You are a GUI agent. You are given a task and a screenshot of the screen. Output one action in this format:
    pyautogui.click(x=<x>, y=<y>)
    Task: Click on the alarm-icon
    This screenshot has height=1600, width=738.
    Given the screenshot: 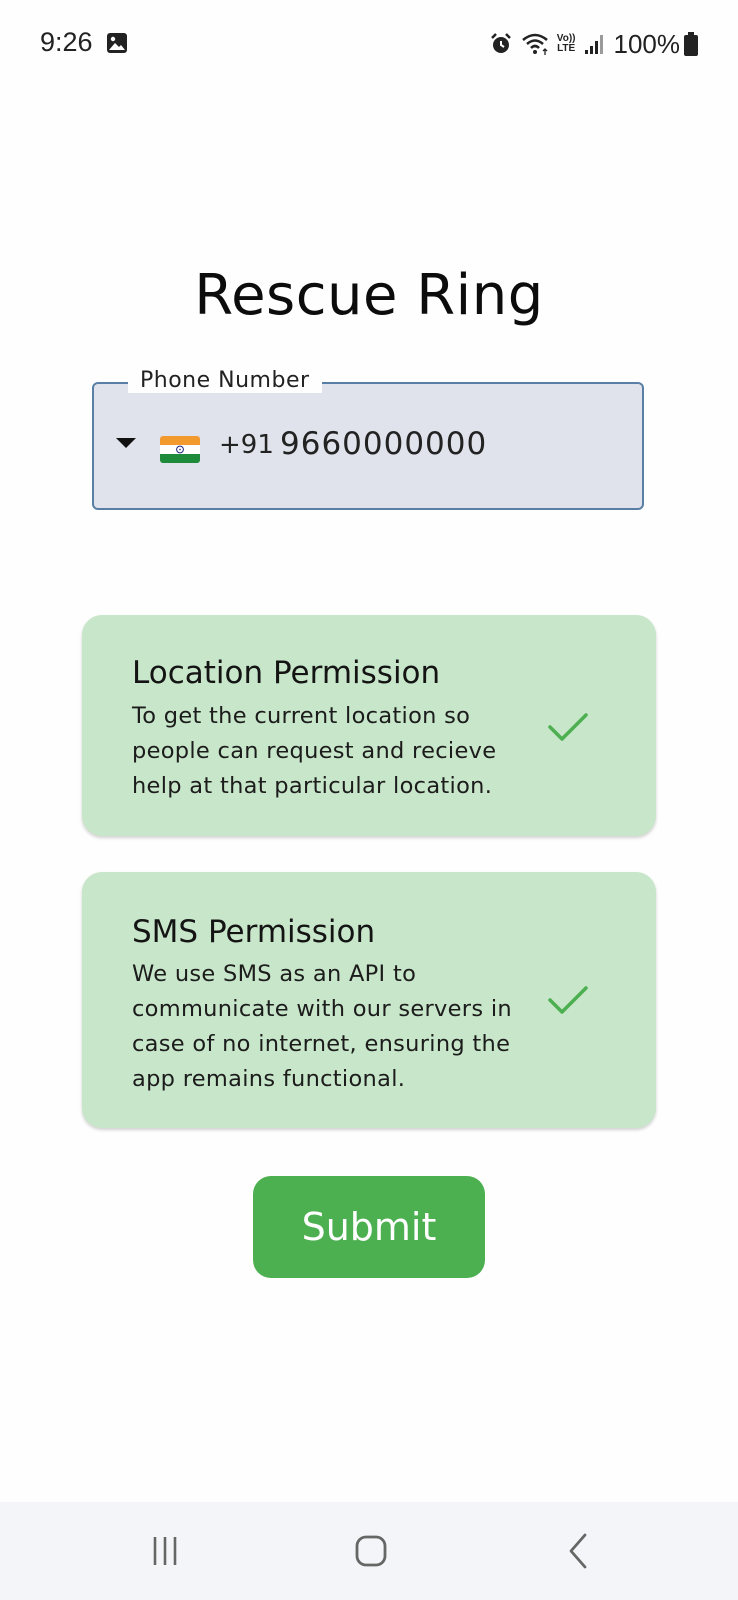 What is the action you would take?
    pyautogui.click(x=500, y=43)
    